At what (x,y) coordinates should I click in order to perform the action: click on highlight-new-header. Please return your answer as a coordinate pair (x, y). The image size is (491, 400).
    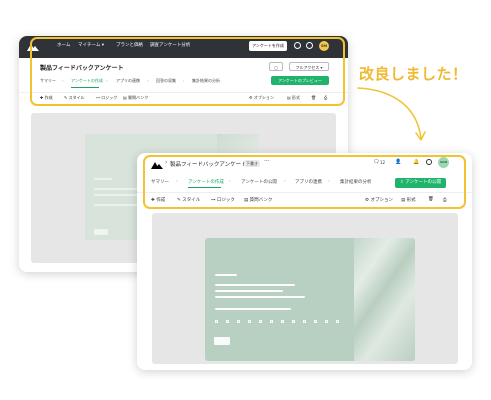
    Looking at the image, I should click on (304, 182).